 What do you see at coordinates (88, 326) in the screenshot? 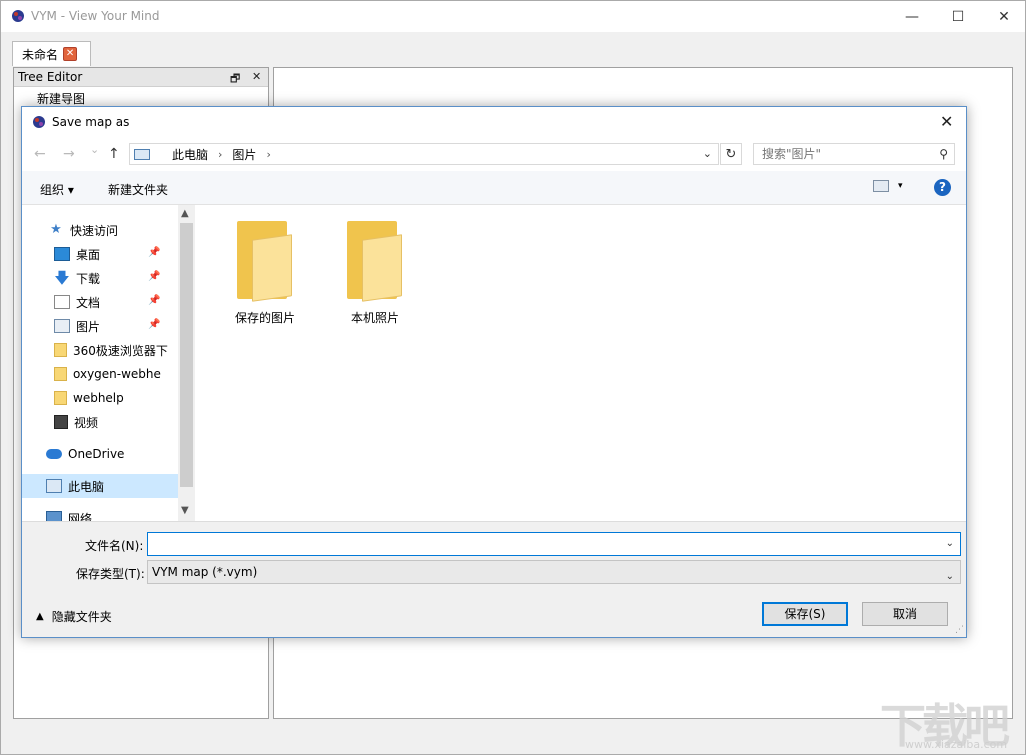
I see `nav-item-label: 图片` at bounding box center [88, 326].